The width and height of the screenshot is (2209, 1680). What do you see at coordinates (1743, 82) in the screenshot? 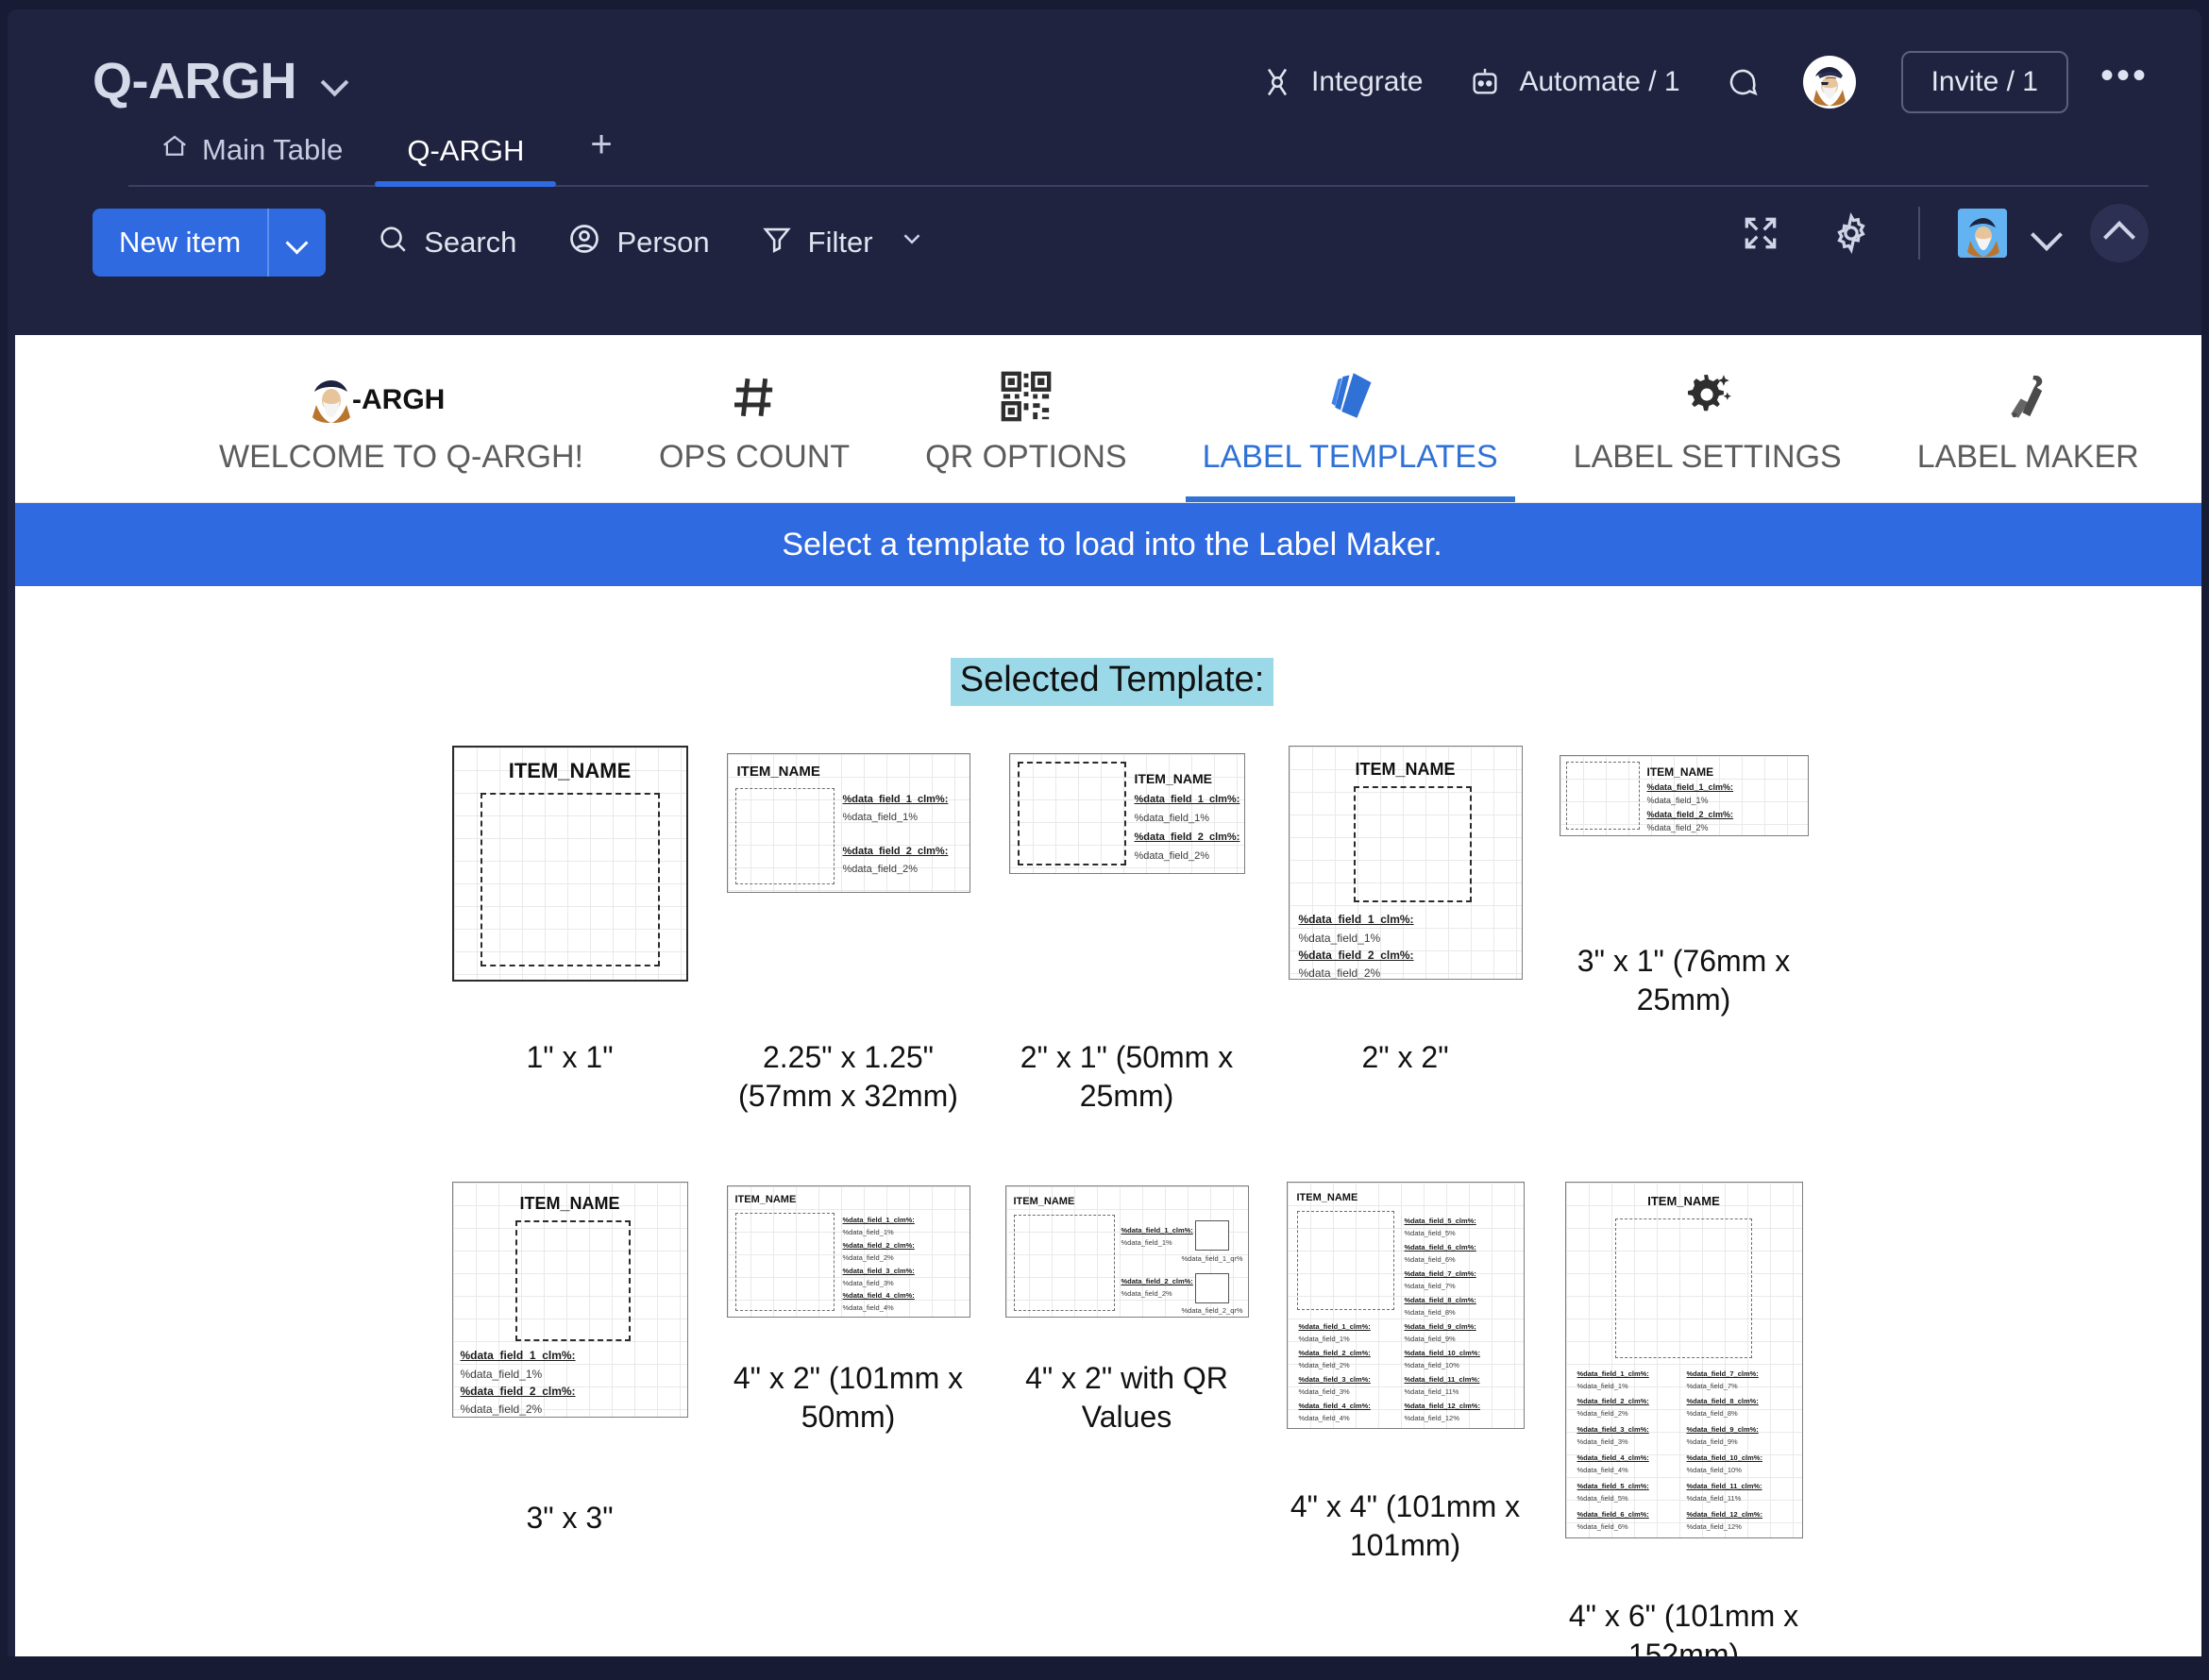
I see `chat-button` at bounding box center [1743, 82].